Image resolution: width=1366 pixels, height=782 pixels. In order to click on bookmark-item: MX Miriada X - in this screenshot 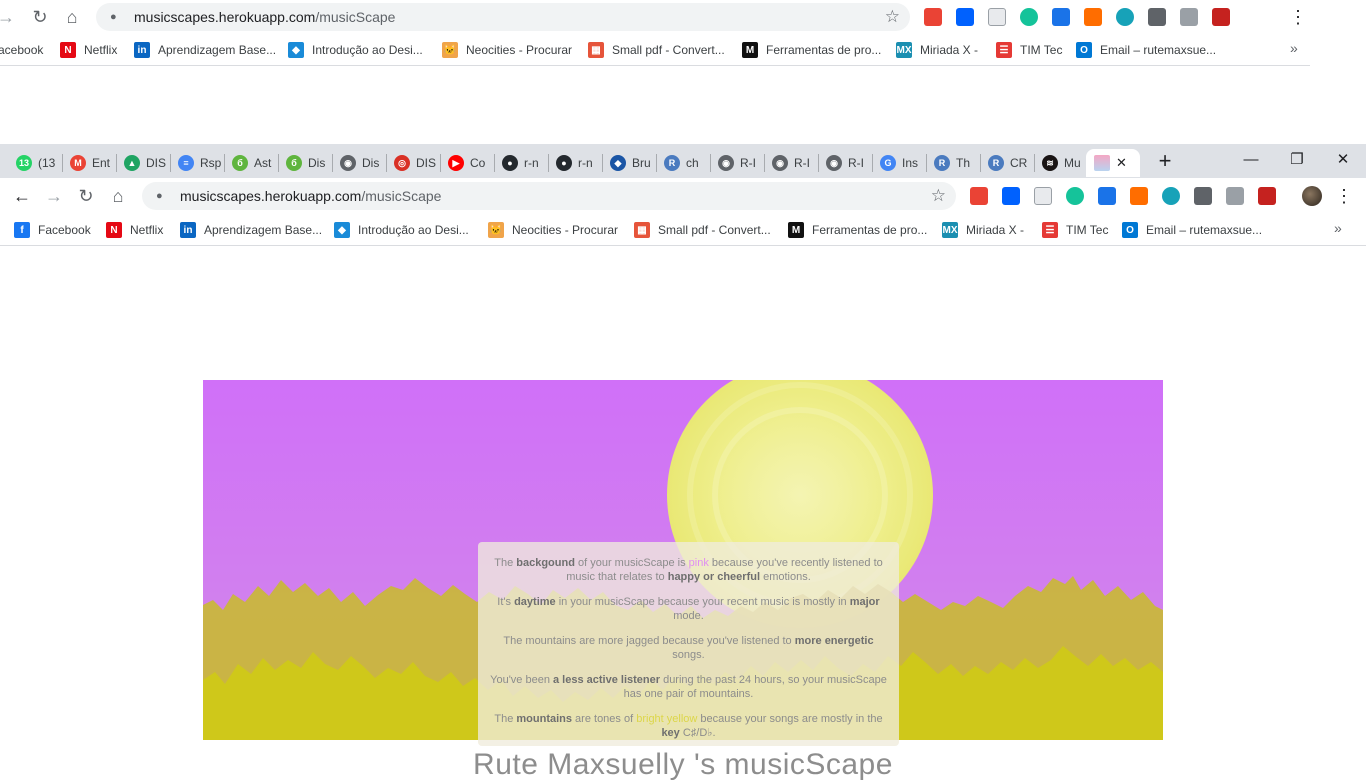, I will do `click(983, 230)`.